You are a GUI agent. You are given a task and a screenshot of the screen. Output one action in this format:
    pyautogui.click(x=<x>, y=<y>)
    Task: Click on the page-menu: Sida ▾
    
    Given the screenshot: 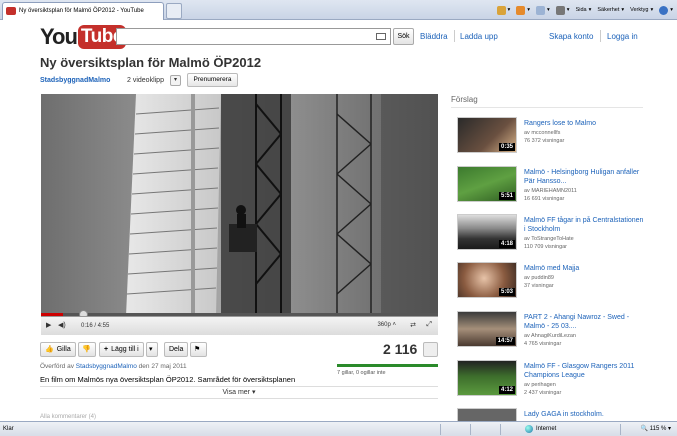 What is the action you would take?
    pyautogui.click(x=584, y=10)
    